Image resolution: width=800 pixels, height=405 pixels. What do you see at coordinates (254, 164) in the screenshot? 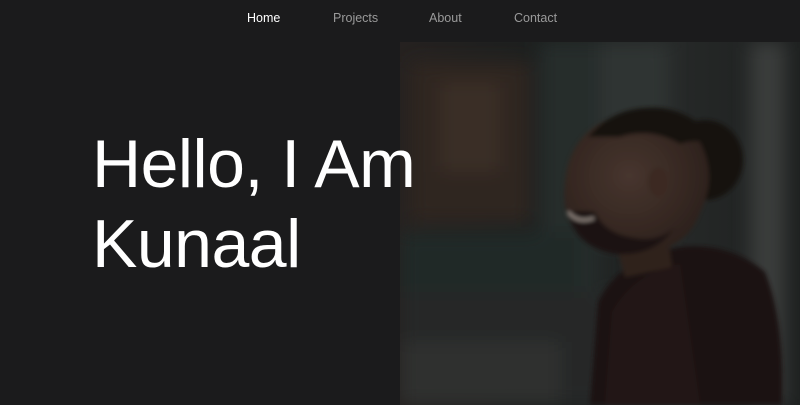
I see `hero-heading-line-1: Hello, I Am` at bounding box center [254, 164].